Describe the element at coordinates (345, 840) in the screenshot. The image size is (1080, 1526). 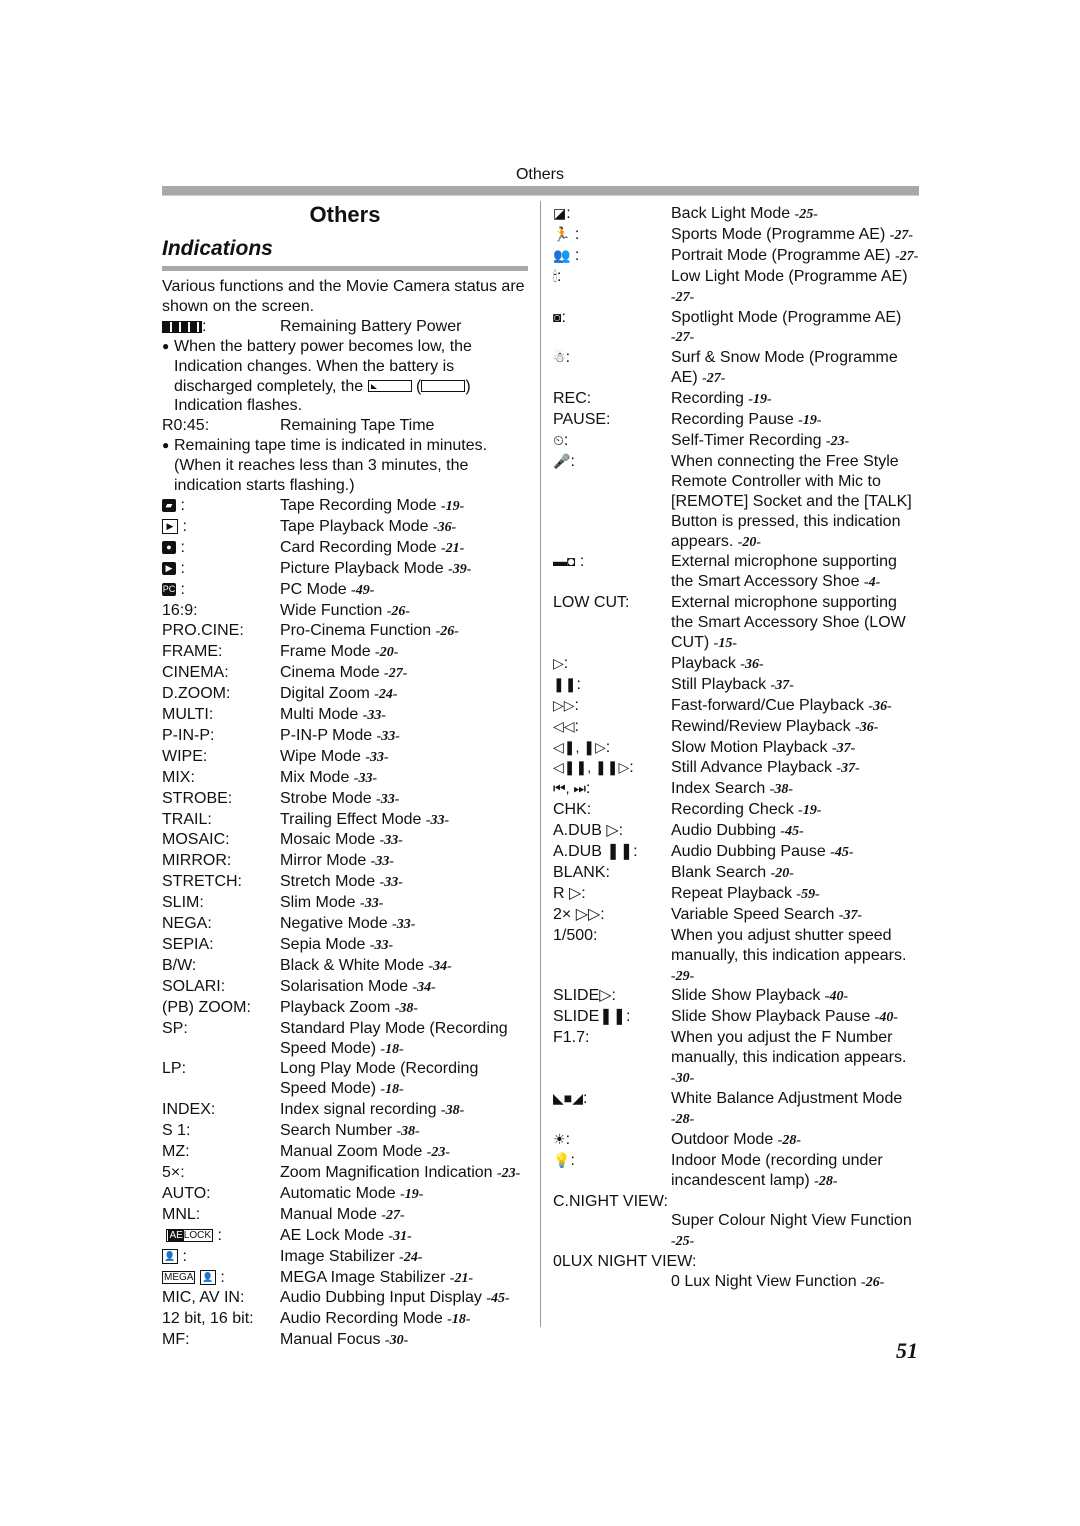
I see `indication-row: MOSAIC: Mosaic Mode -33-` at that location.